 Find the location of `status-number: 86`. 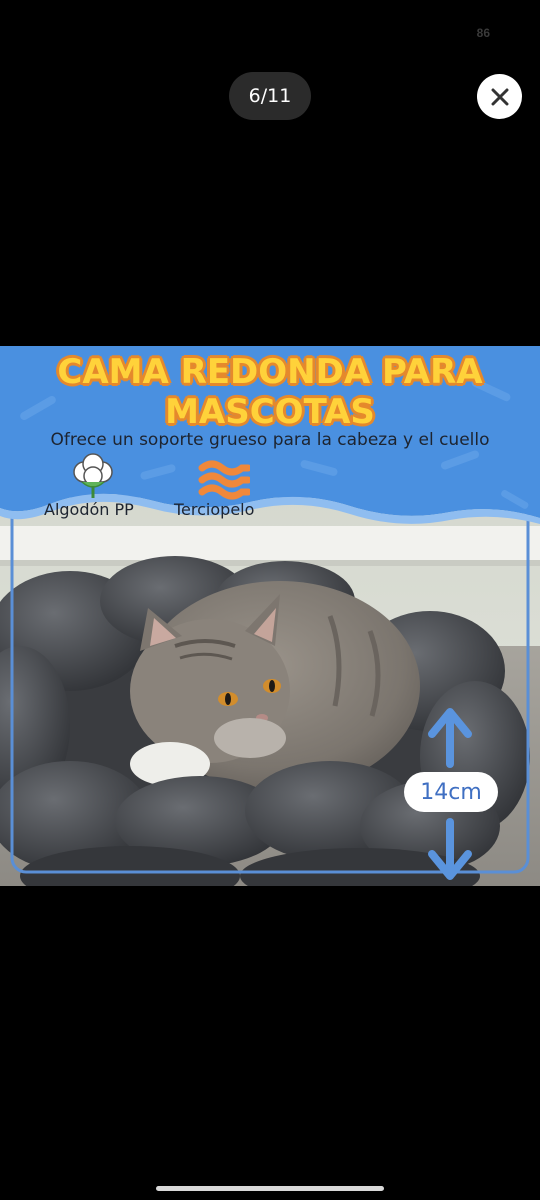

status-number: 86 is located at coordinates (483, 33).